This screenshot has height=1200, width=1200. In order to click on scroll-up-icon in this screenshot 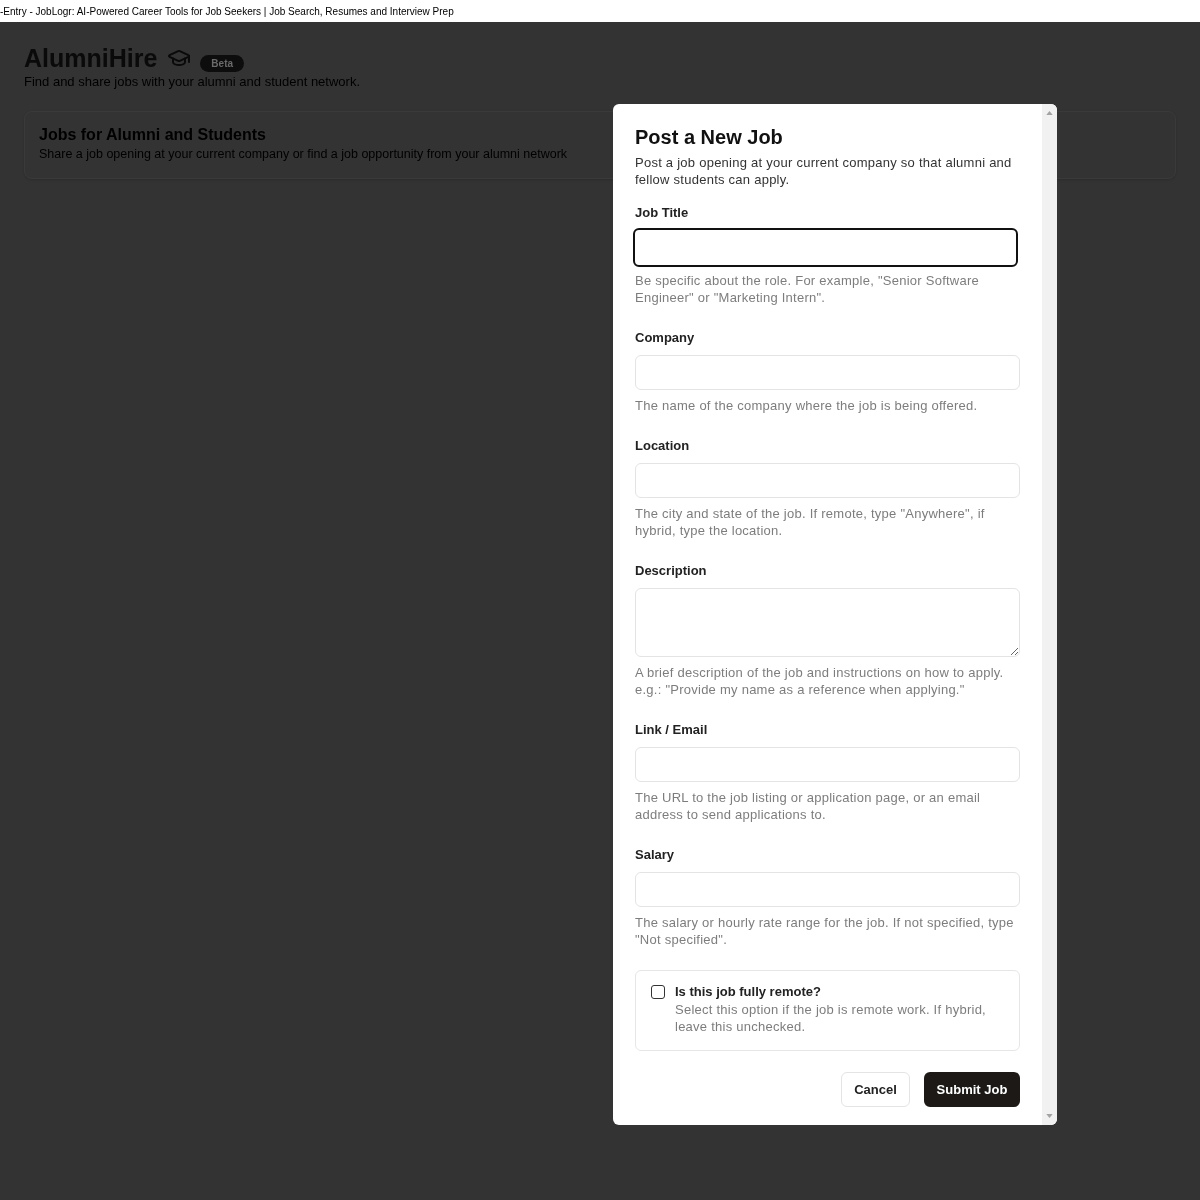, I will do `click(1049, 113)`.